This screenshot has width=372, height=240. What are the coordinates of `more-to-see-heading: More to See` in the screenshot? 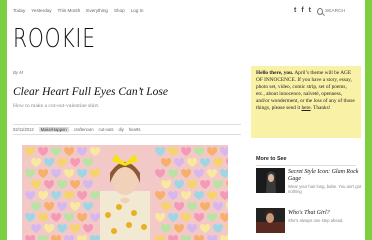 It's located at (271, 159).